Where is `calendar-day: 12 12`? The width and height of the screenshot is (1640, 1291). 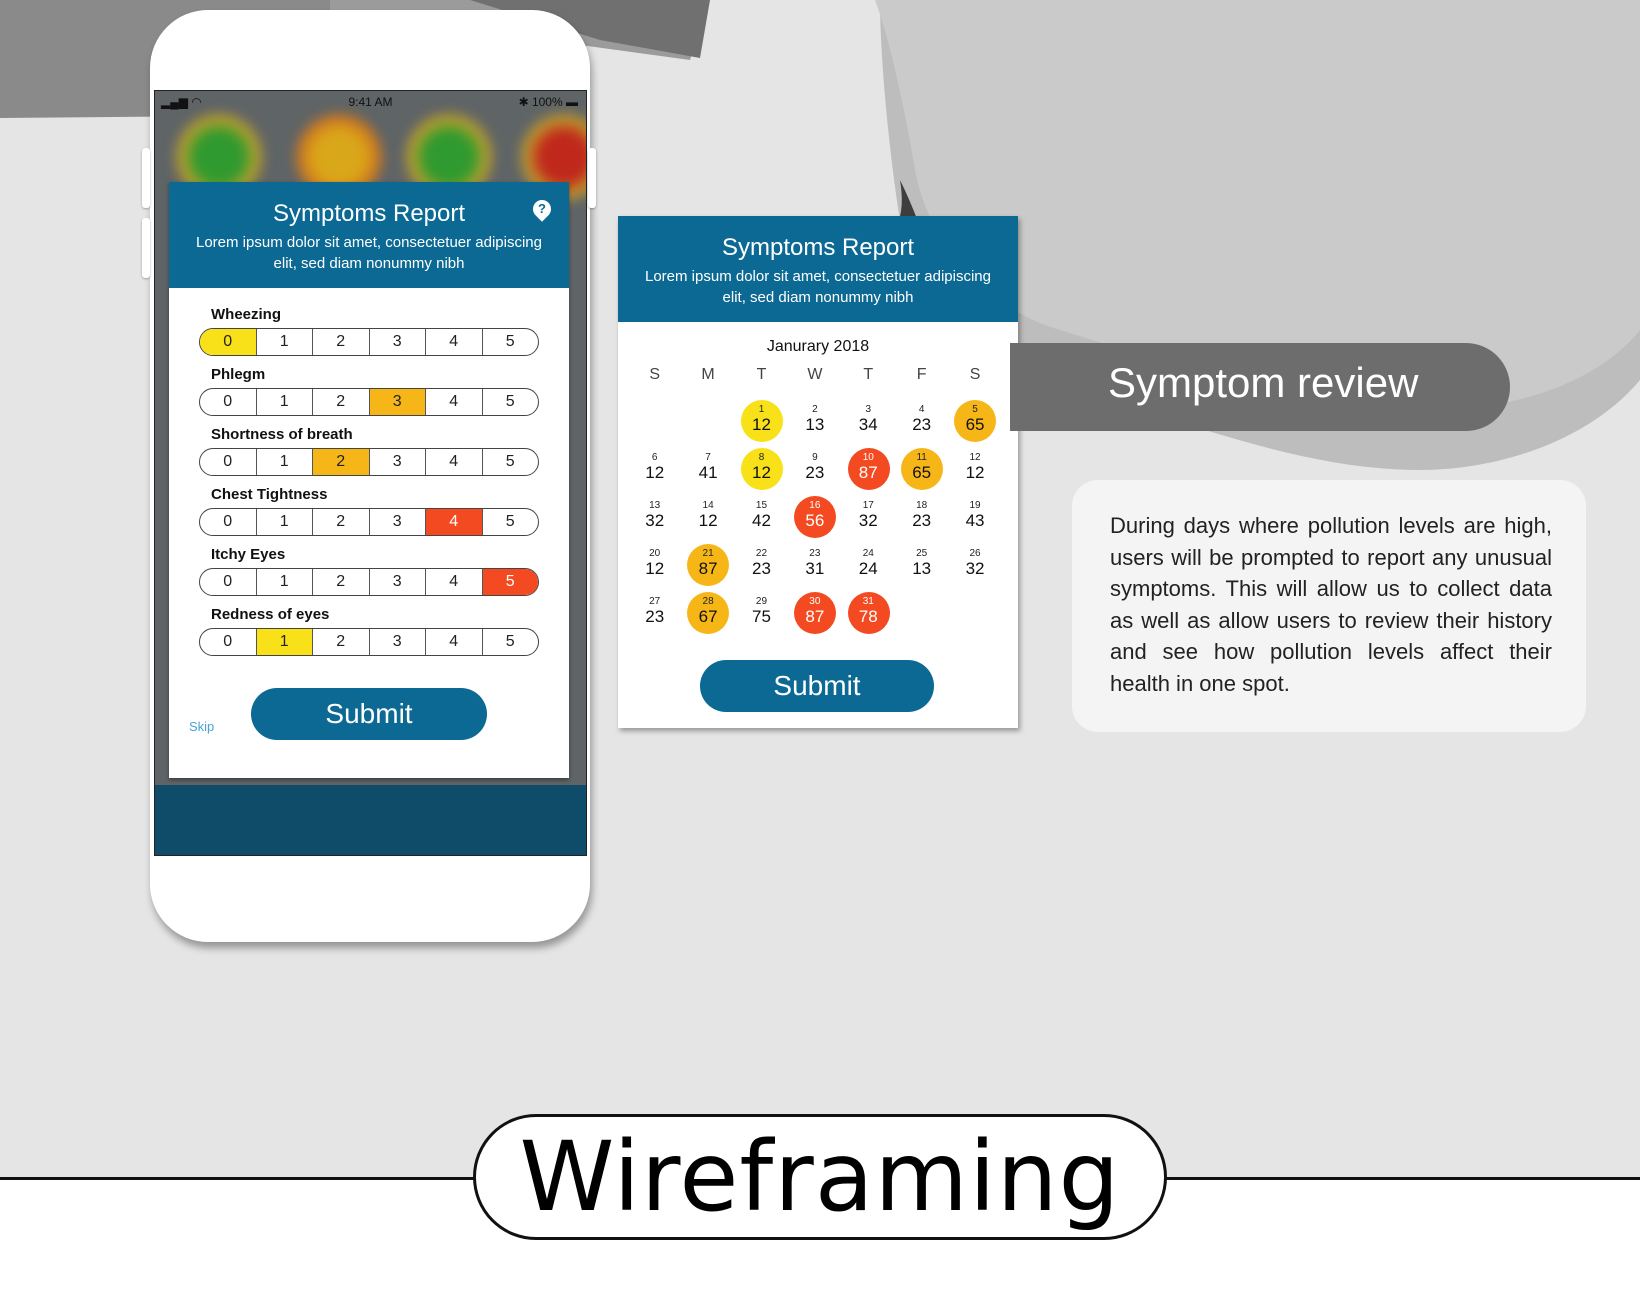
calendar-day: 12 12 is located at coordinates (974, 470).